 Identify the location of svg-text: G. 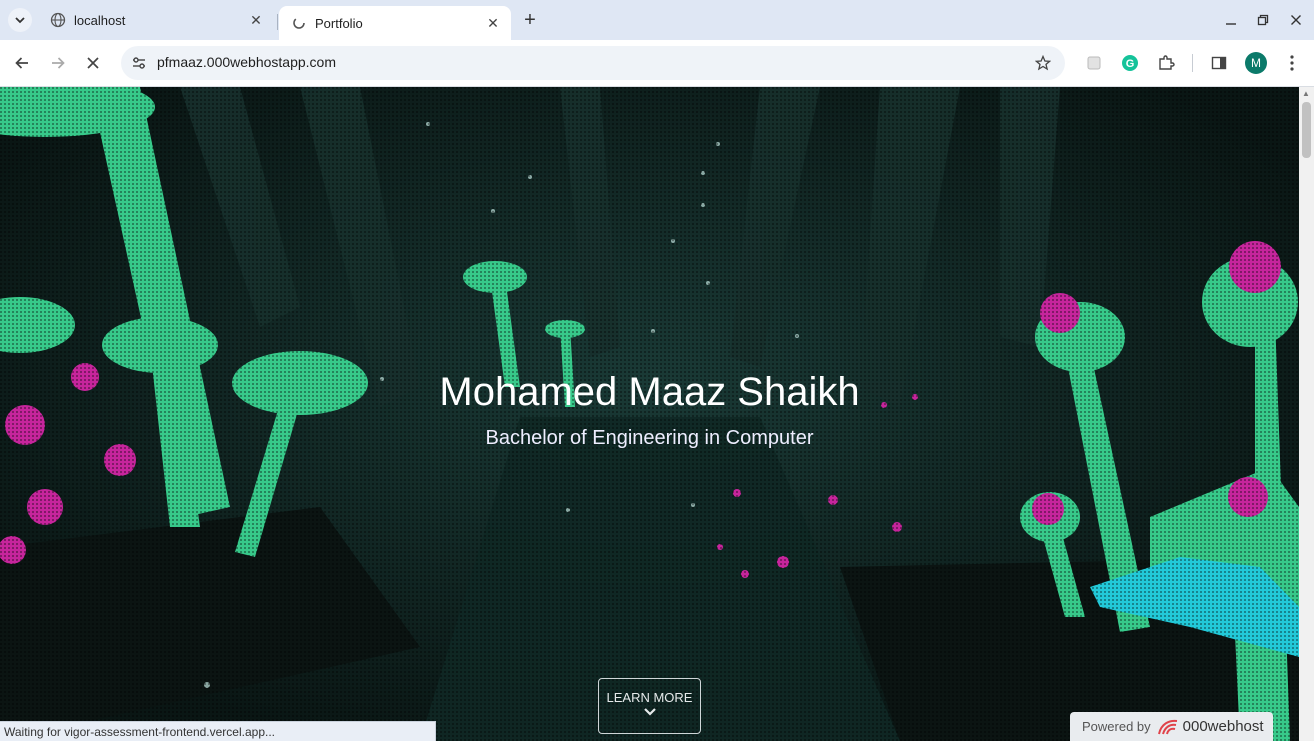
(1130, 64).